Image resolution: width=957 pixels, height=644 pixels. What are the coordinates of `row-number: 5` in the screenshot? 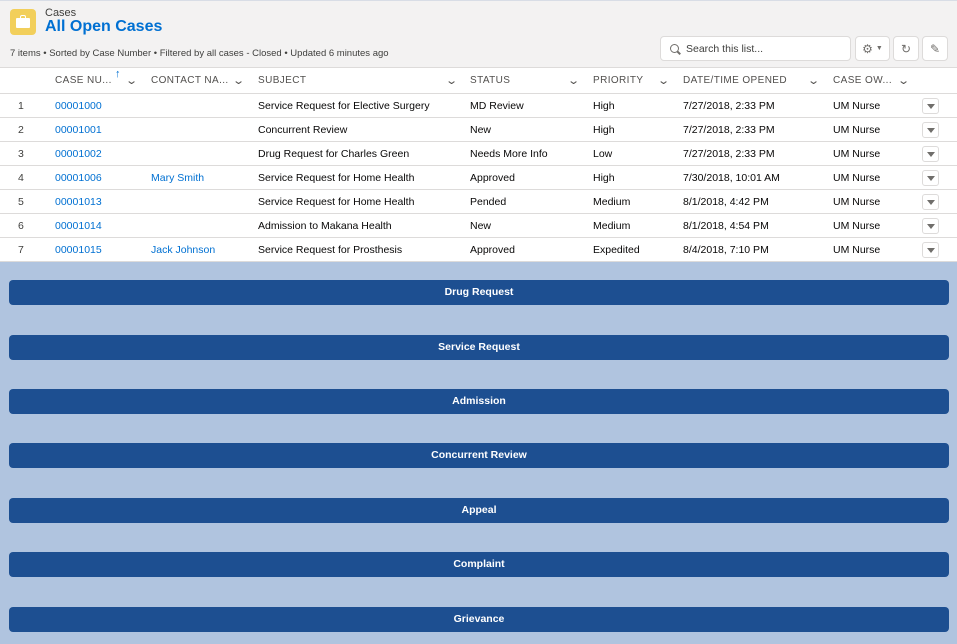 It's located at (21, 202).